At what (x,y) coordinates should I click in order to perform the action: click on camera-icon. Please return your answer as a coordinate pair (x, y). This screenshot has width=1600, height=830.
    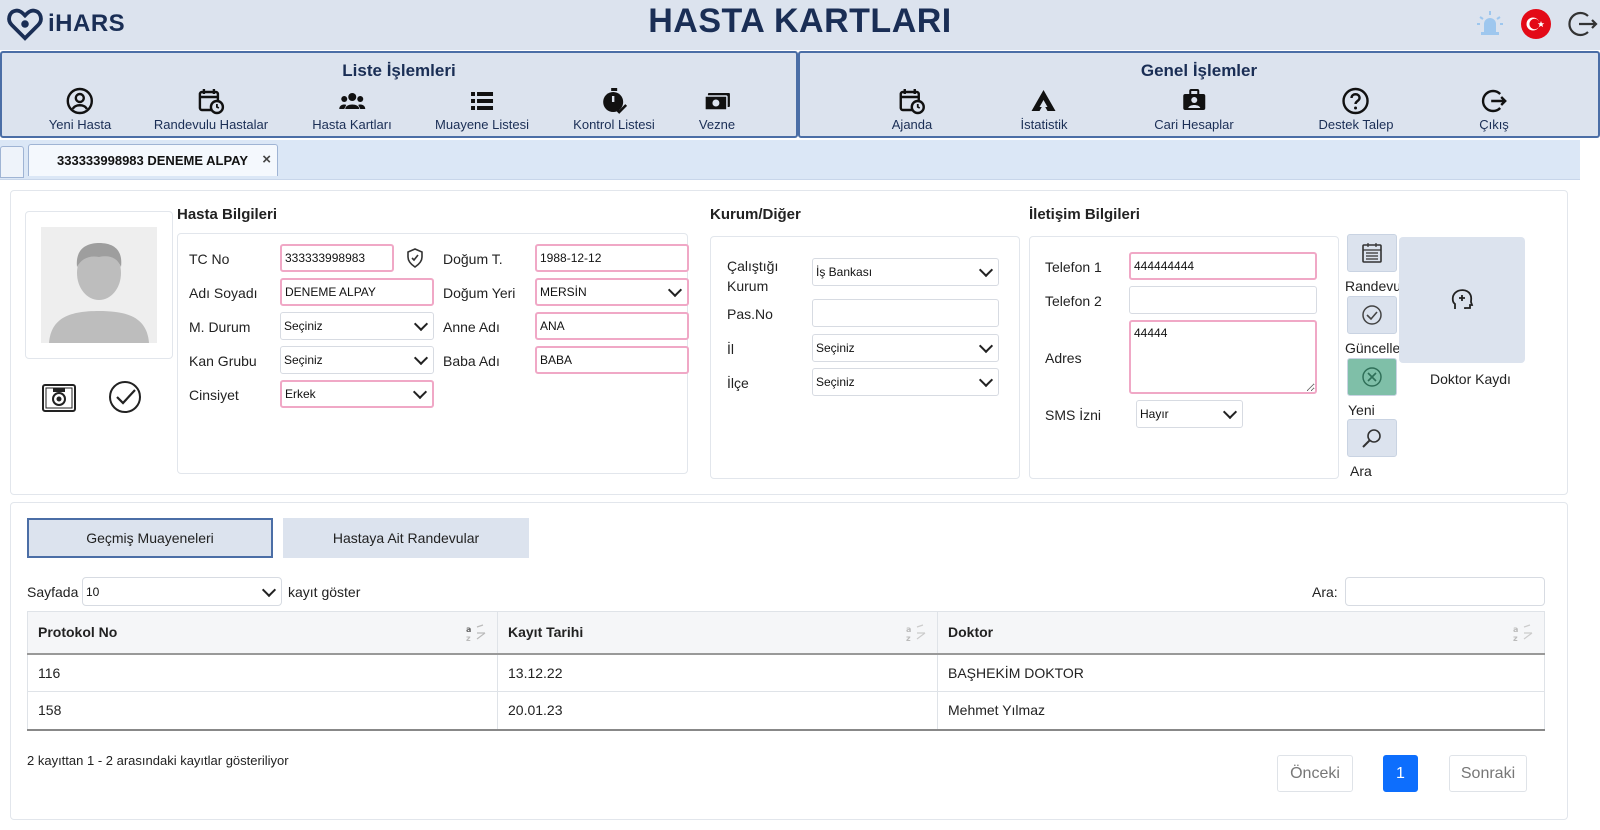
    Looking at the image, I should click on (59, 397).